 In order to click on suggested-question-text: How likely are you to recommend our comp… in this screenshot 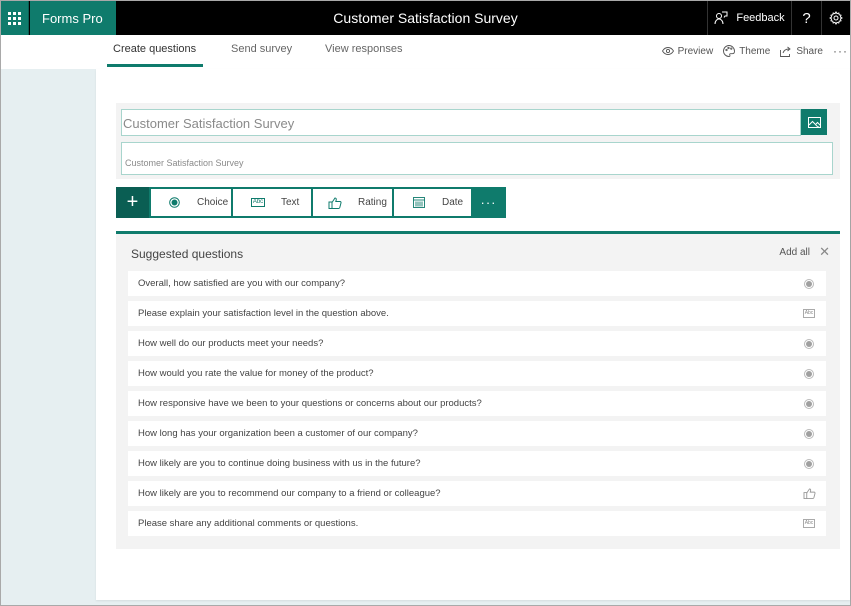, I will do `click(289, 493)`.